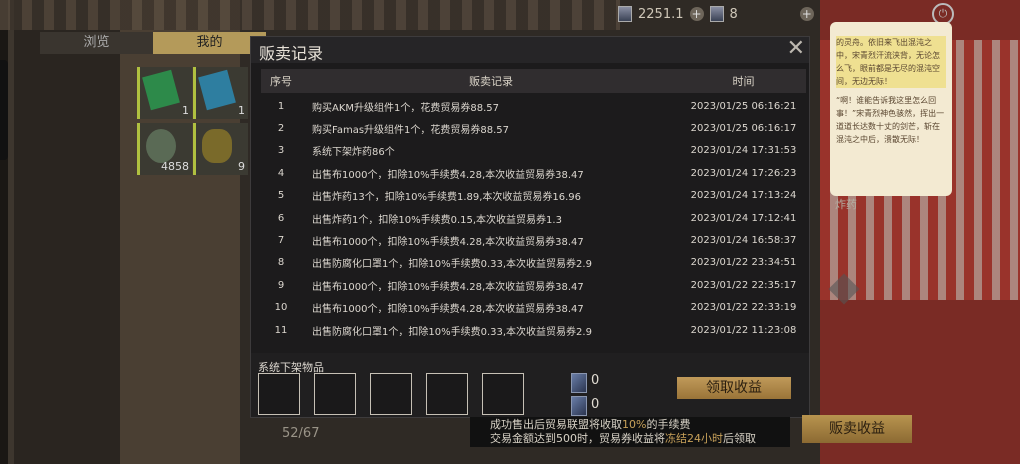 The height and width of the screenshot is (464, 1020). What do you see at coordinates (281, 196) in the screenshot?
I see `row-num: 5` at bounding box center [281, 196].